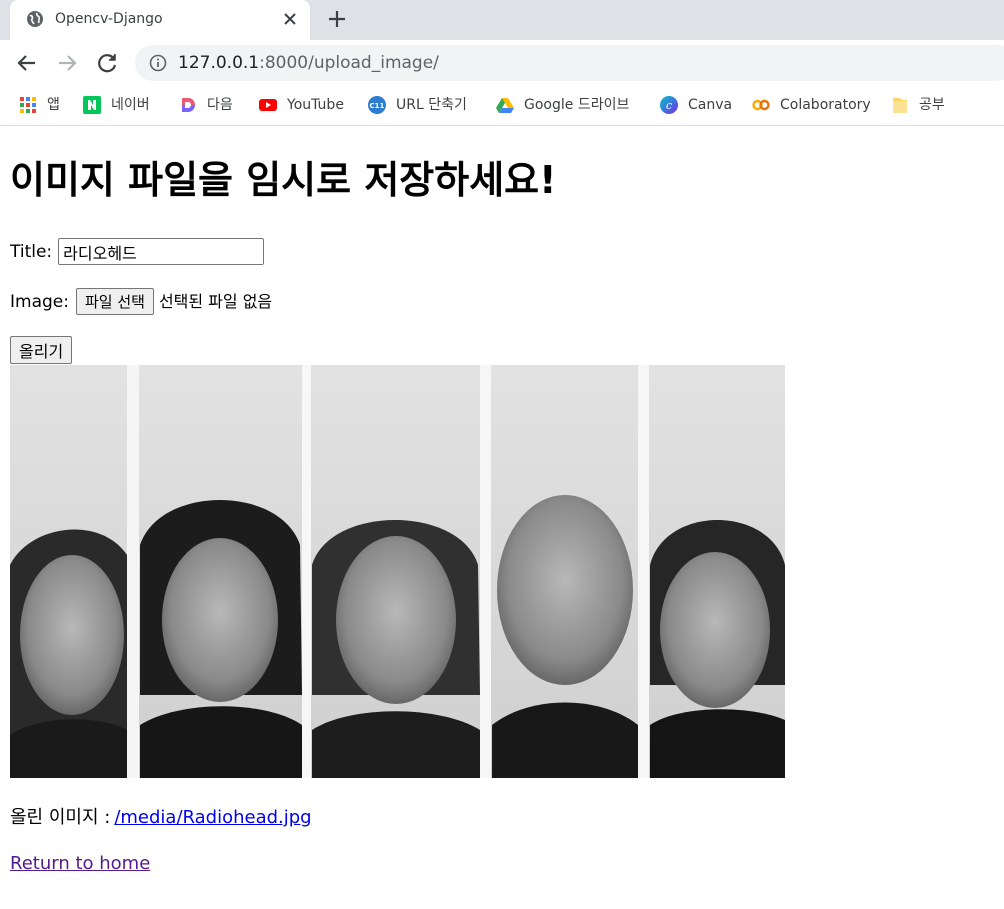  Describe the element at coordinates (92, 105) in the screenshot. I see `naver-icon` at that location.